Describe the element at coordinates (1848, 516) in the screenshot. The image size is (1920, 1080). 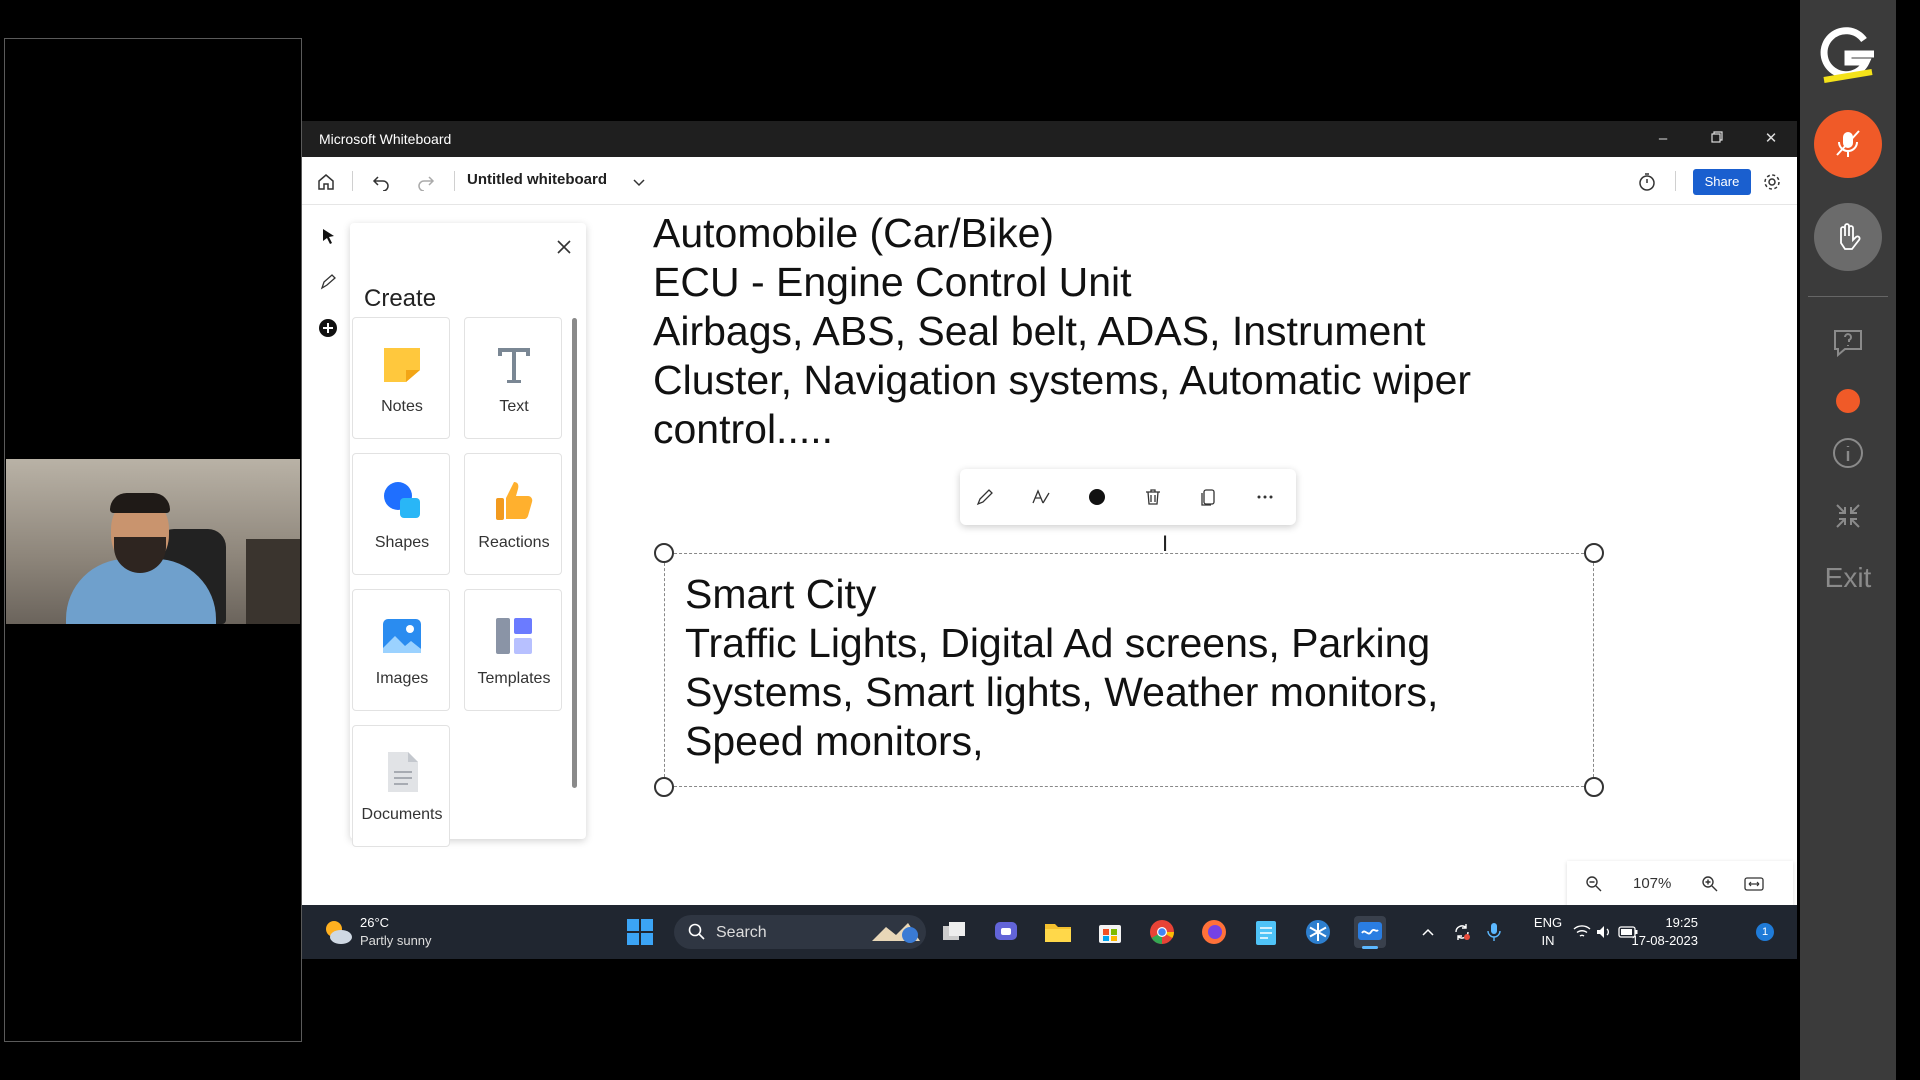
I see `minimize-view-icon` at that location.